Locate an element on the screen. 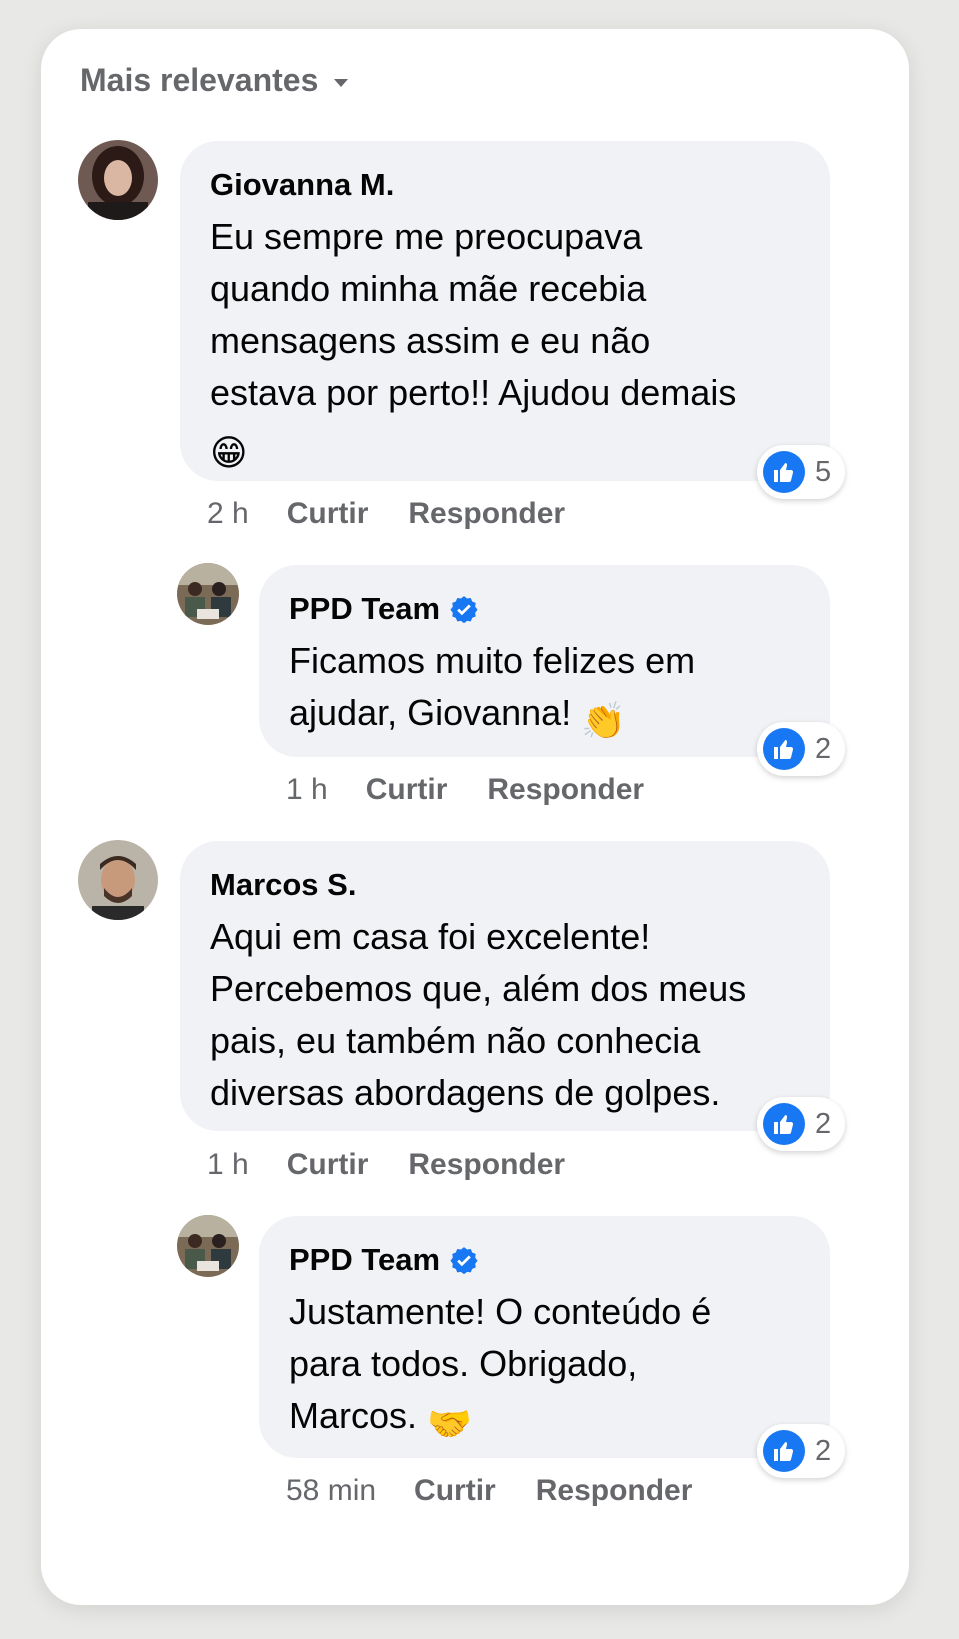 This screenshot has width=959, height=1639. chevron-down-icon is located at coordinates (341, 82).